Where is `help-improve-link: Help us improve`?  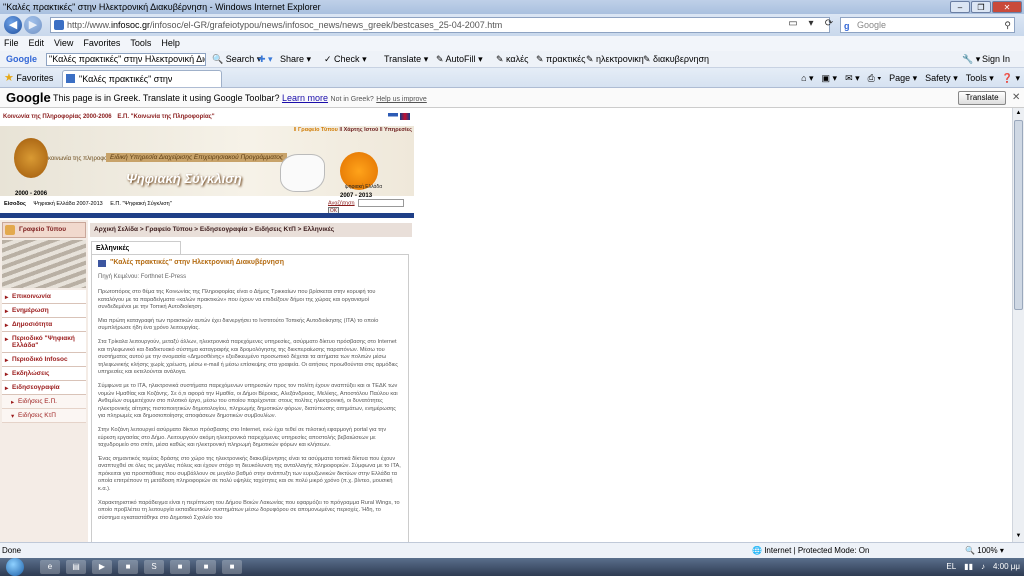 help-improve-link: Help us improve is located at coordinates (401, 99).